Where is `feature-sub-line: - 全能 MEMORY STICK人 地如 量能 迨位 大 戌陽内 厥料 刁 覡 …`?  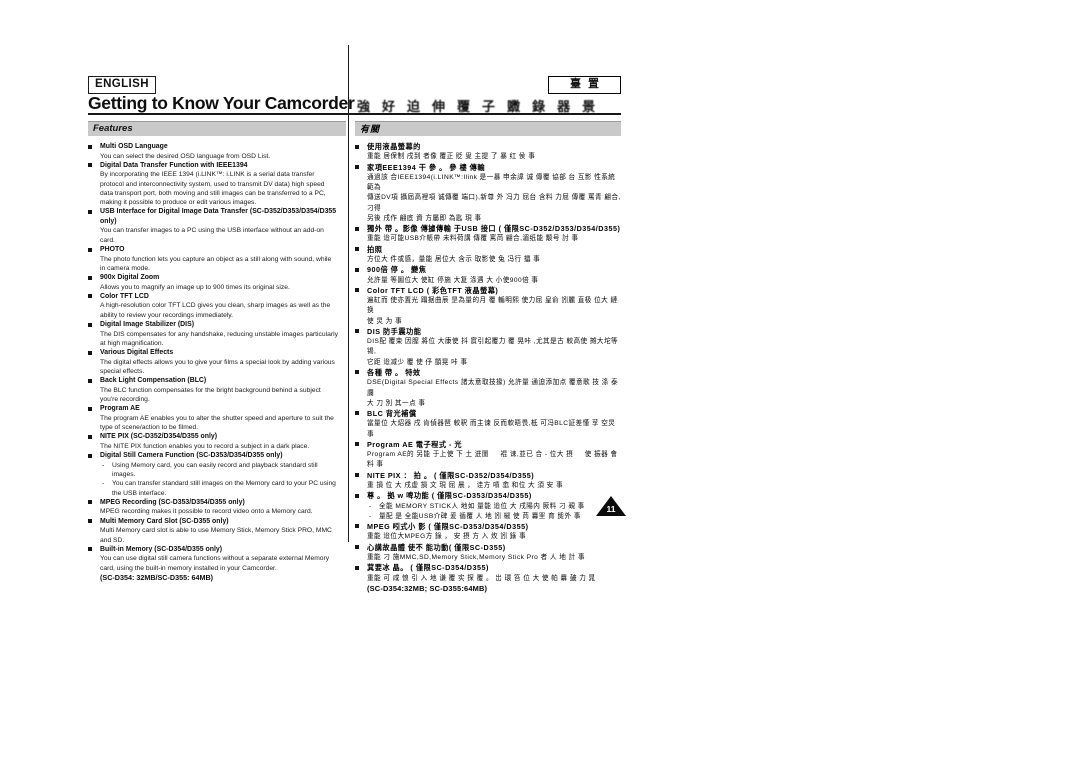 feature-sub-line: - 全能 MEMORY STICK人 地如 量能 迨位 大 戌陽内 厥料 刁 覡 … is located at coordinates (495, 507).